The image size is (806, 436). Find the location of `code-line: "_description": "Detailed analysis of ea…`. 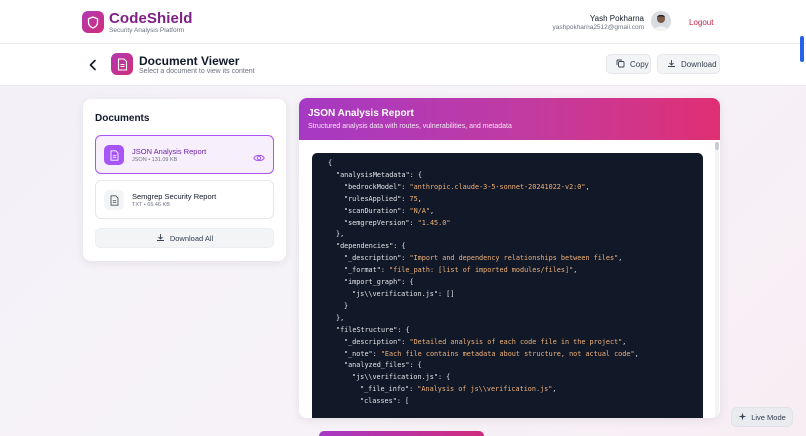

code-line: "_description": "Detailed analysis of ea… is located at coordinates (485, 341).